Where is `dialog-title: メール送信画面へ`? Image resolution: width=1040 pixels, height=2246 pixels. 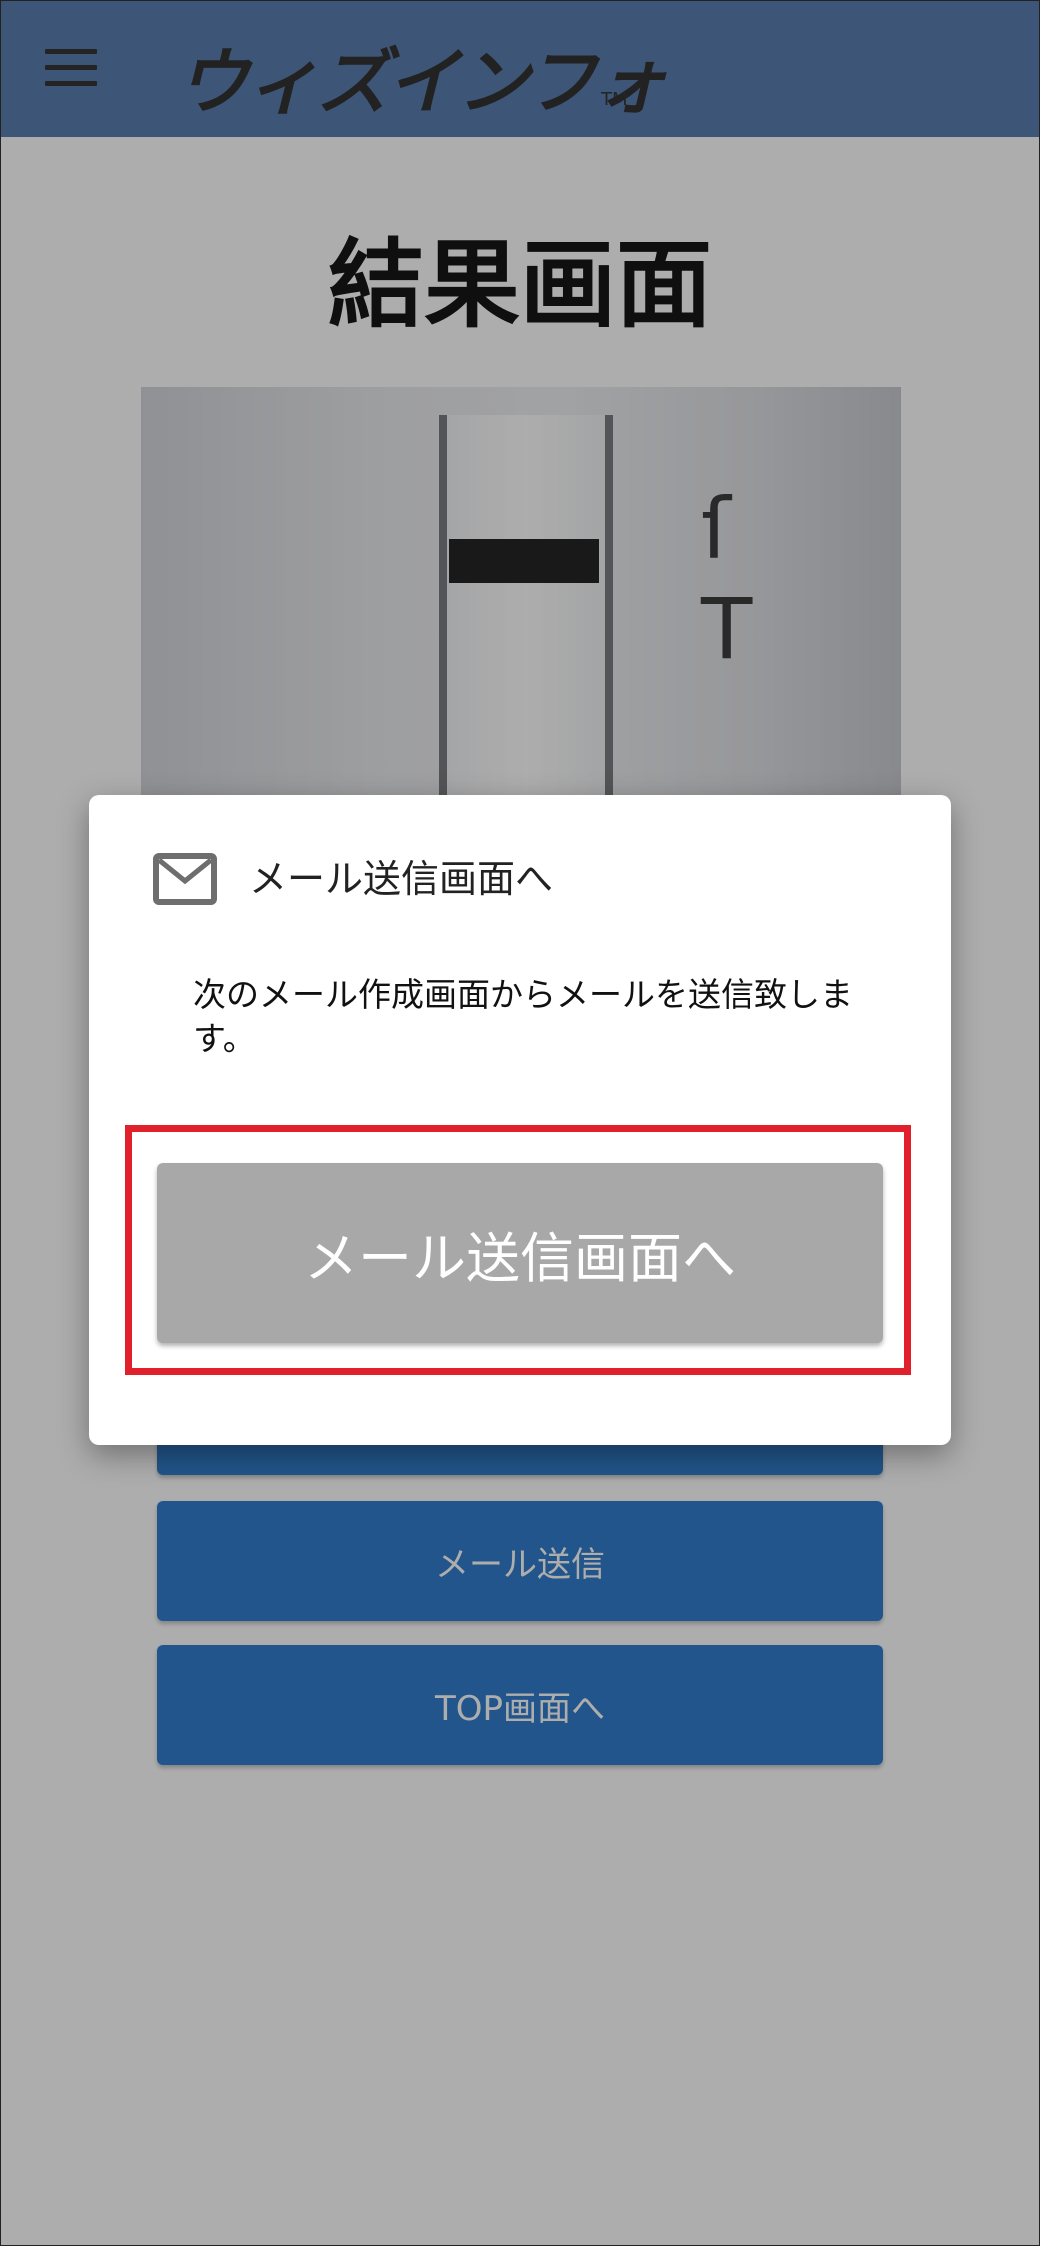
dialog-title: メール送信画面へ is located at coordinates (401, 879).